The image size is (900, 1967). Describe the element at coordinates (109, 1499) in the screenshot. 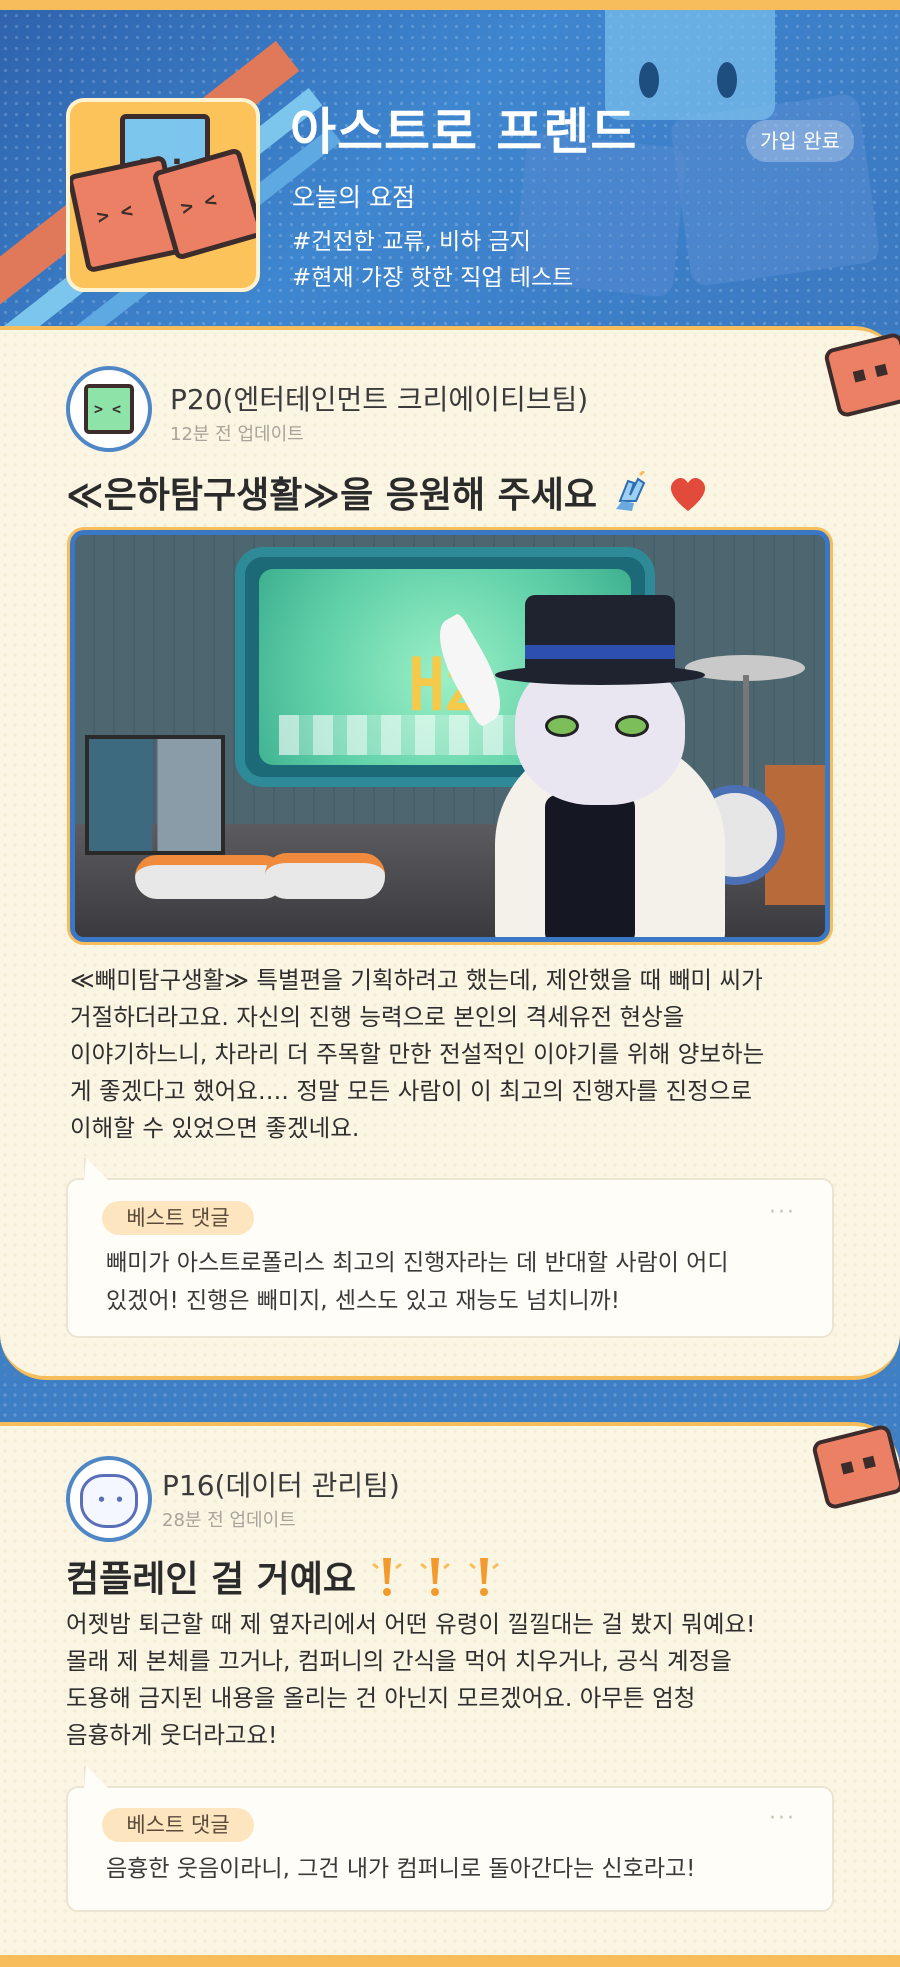

I see `author-avatar: • •` at that location.